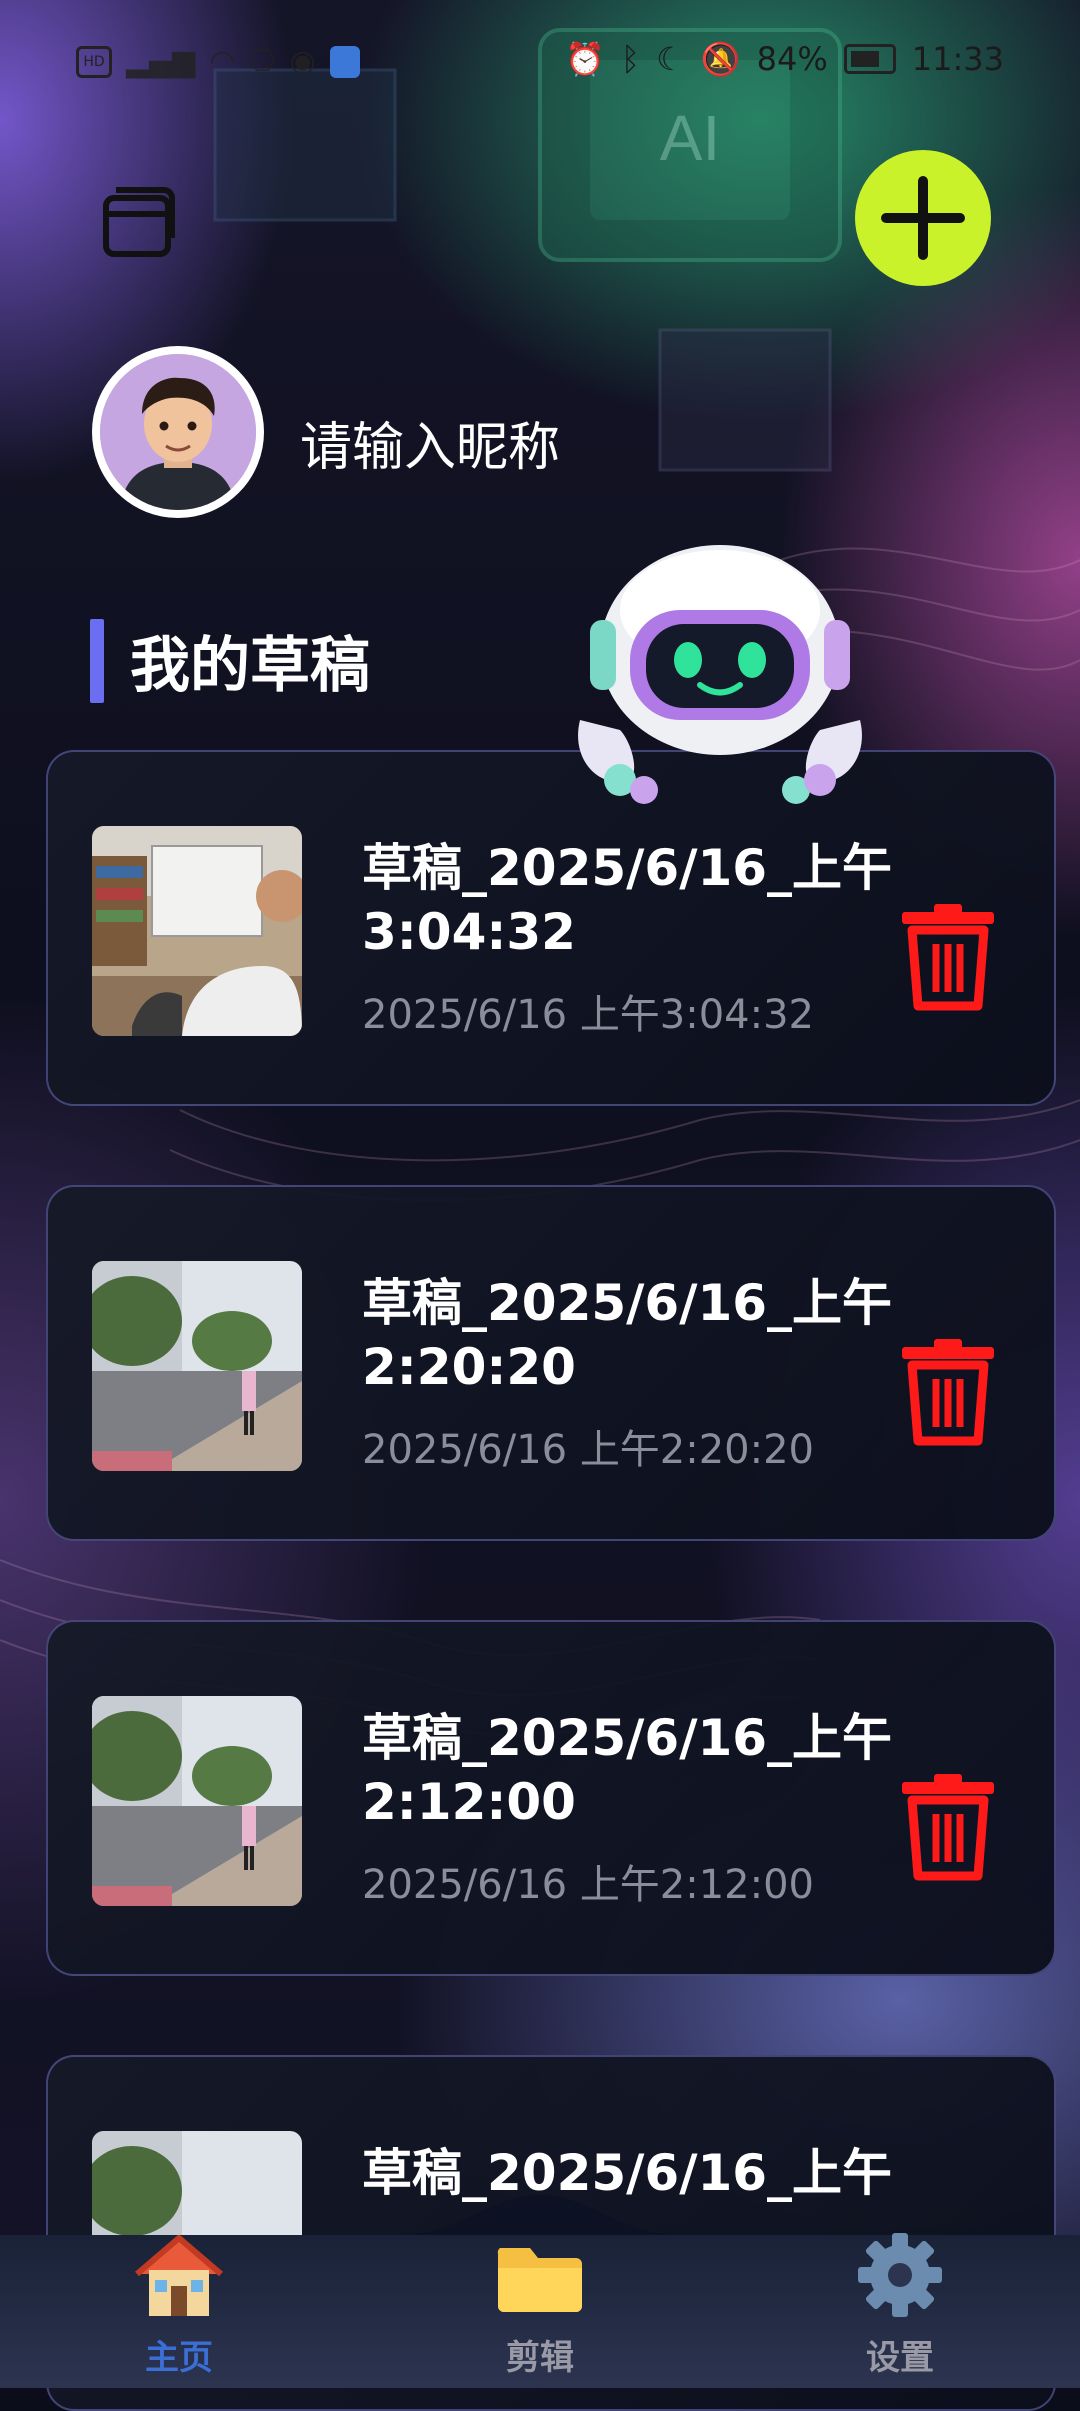 The height and width of the screenshot is (2411, 1080). I want to click on wifi-icon: ◠, so click(222, 61).